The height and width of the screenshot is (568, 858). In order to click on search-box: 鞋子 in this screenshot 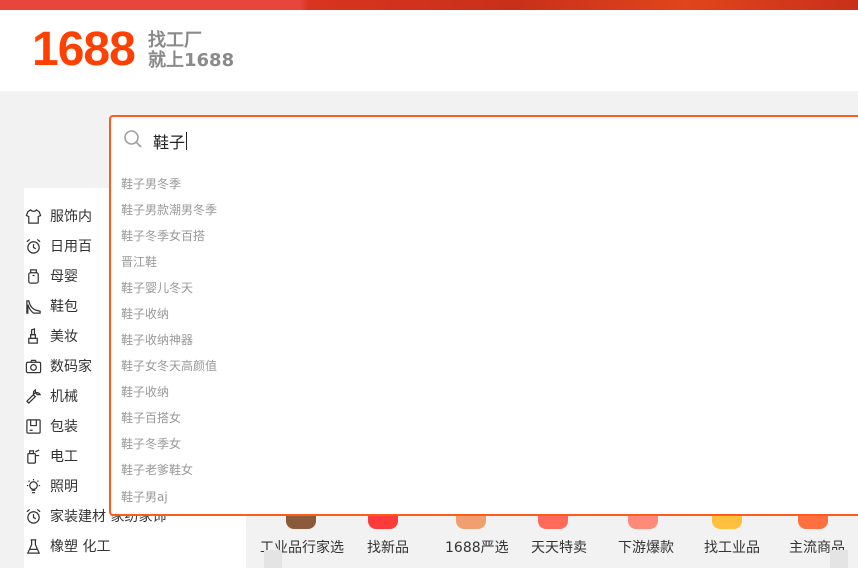, I will do `click(155, 141)`.